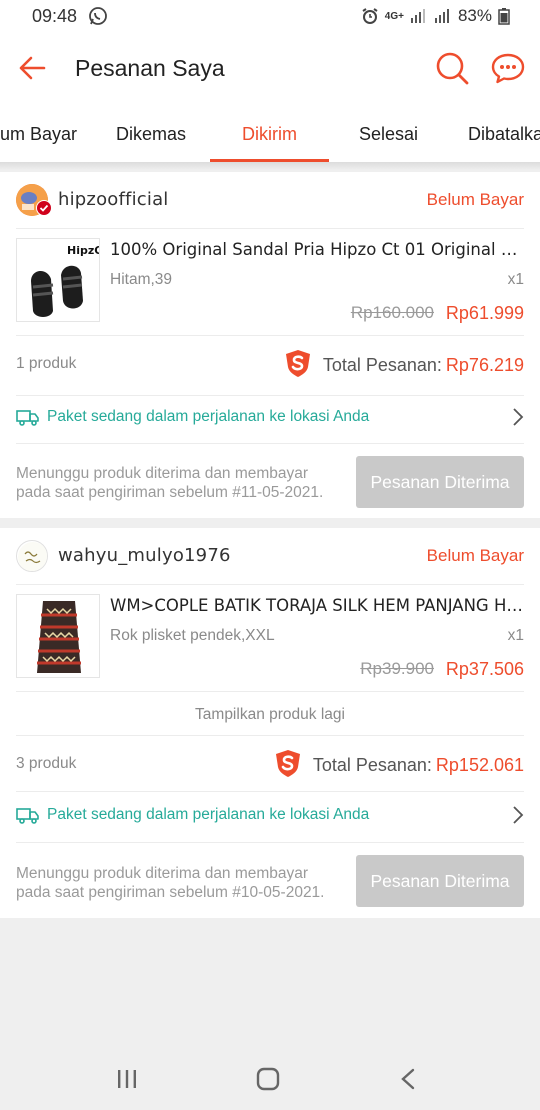 The image size is (540, 1110). What do you see at coordinates (151, 134) in the screenshot?
I see `tab-dikemas: Dikemas` at bounding box center [151, 134].